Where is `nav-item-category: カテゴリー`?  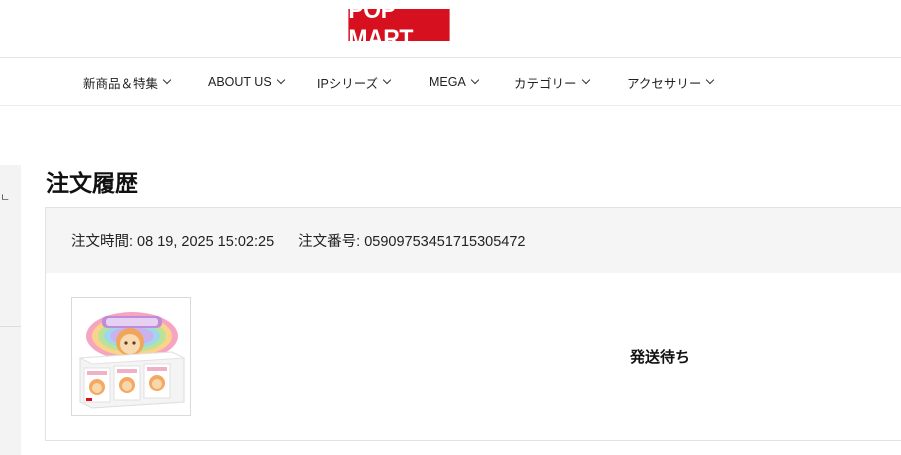
nav-item-category: カテゴリー is located at coordinates (552, 82).